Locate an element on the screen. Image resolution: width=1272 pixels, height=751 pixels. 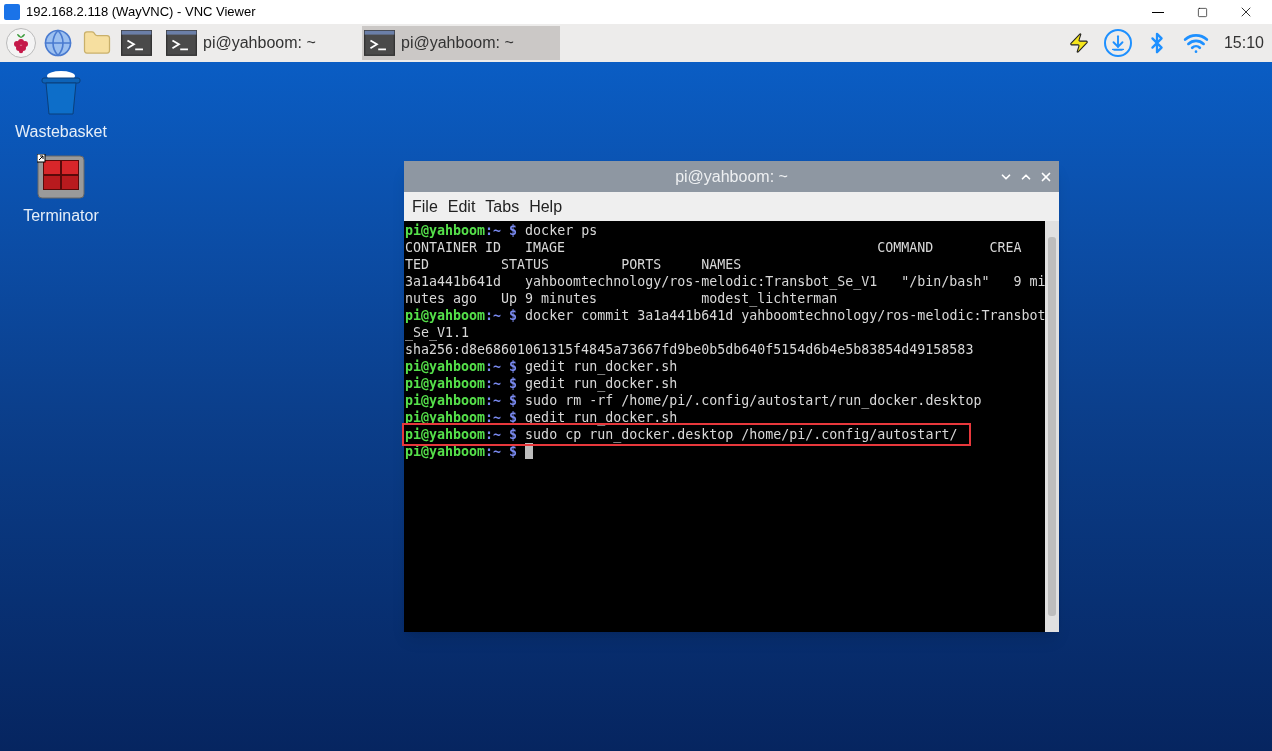
raspberry-menu-button is located at coordinates (21, 43).